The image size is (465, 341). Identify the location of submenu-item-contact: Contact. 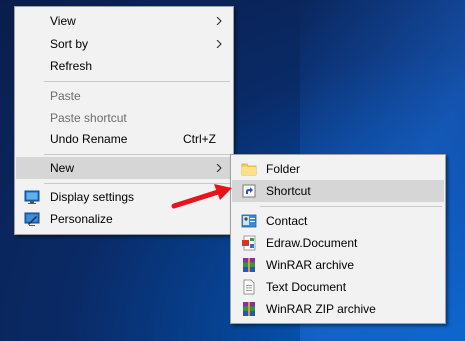
(338, 221).